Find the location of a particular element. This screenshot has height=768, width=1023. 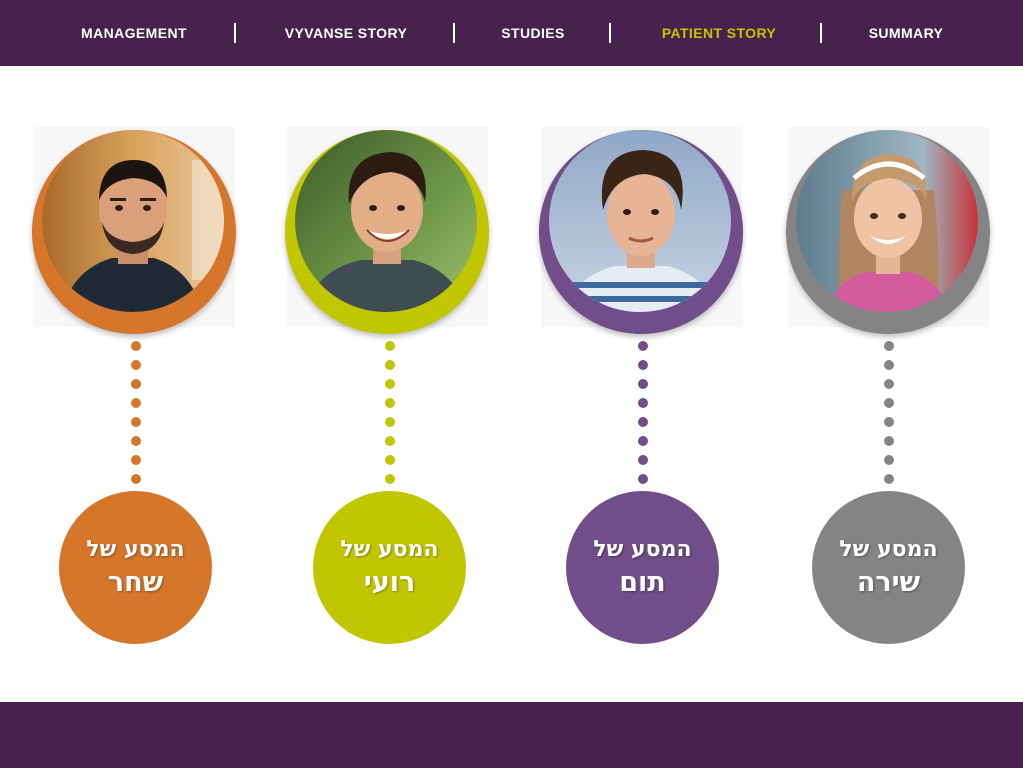

patient-photo-card-tom is located at coordinates (641, 230).